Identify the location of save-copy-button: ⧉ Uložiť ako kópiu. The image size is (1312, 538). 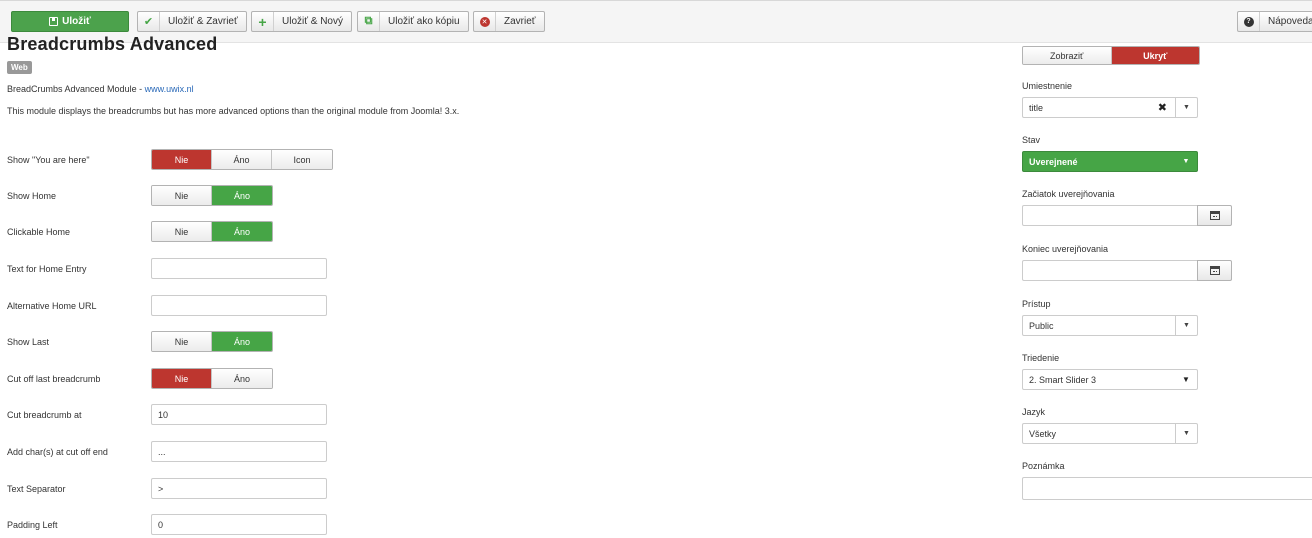
(413, 21).